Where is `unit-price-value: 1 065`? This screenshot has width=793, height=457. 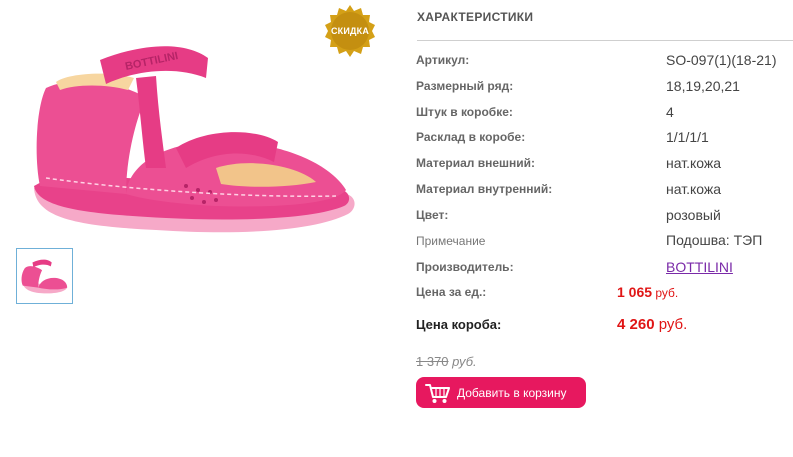 unit-price-value: 1 065 is located at coordinates (635, 292).